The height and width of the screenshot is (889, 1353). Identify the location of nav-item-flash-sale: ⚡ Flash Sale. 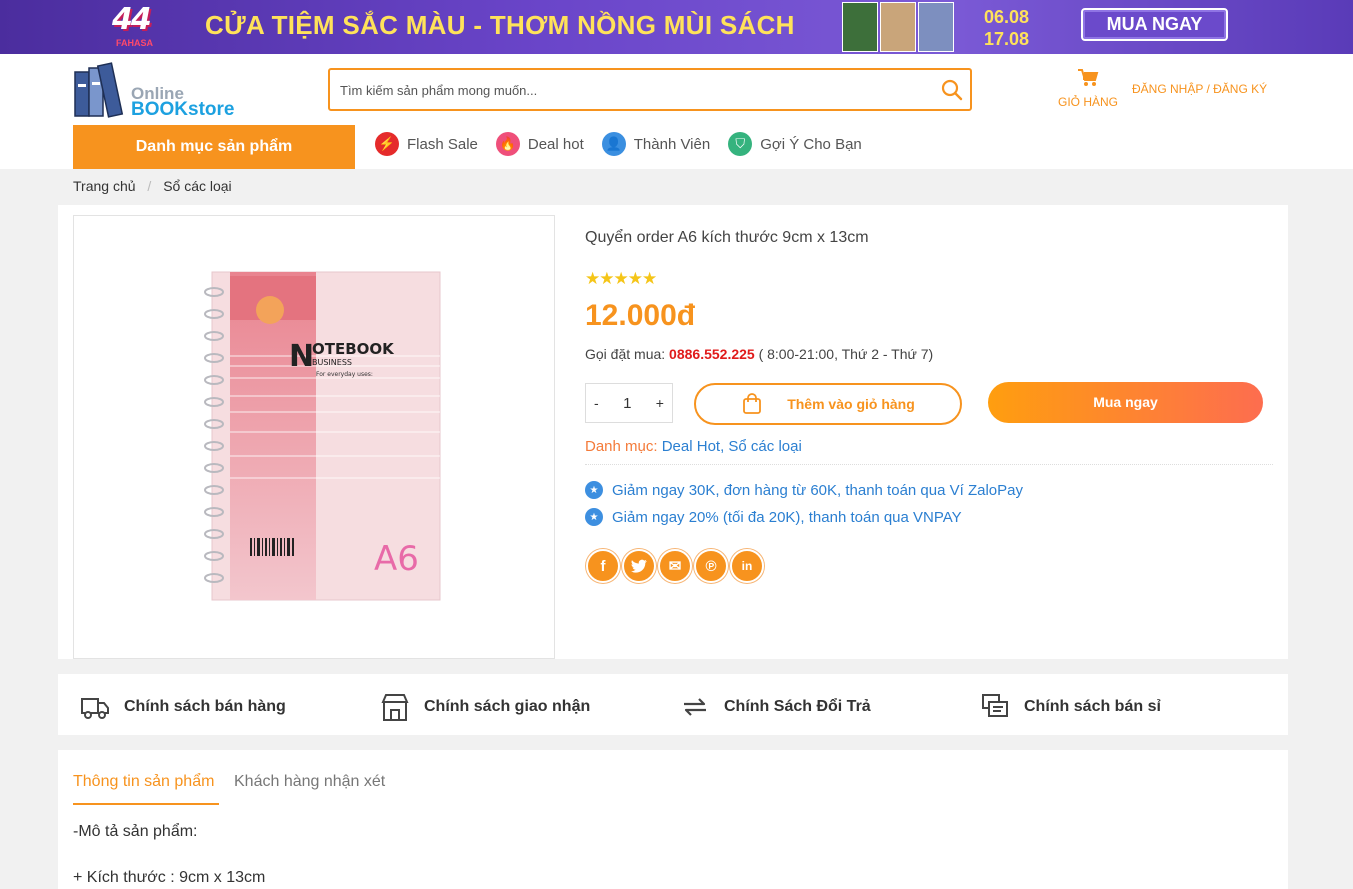
(426, 144).